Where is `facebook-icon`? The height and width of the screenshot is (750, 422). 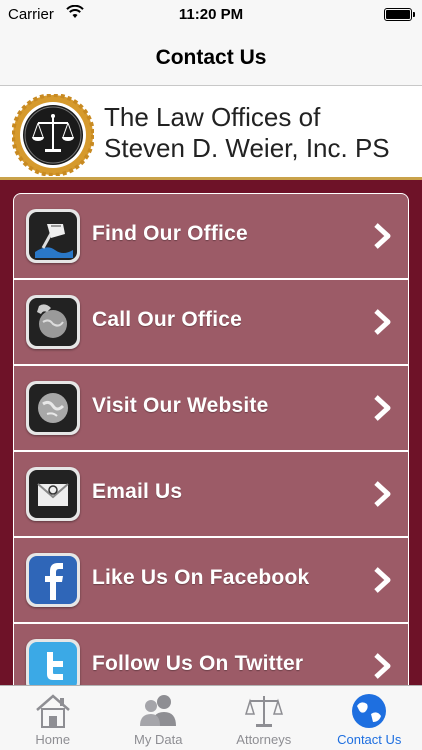
facebook-icon is located at coordinates (53, 580).